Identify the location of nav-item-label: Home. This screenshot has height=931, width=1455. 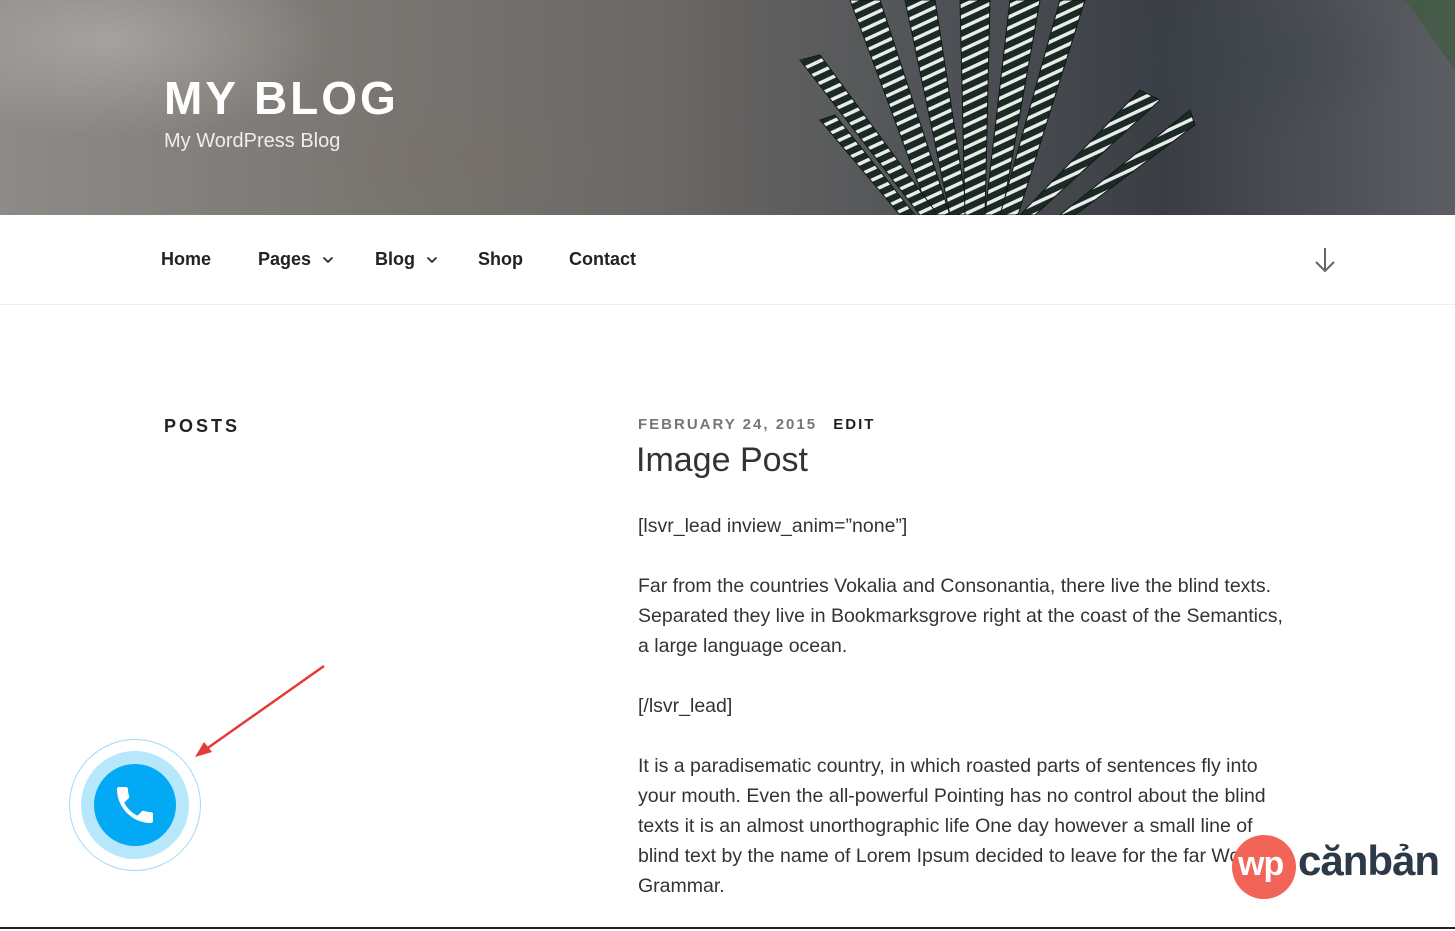
(186, 259).